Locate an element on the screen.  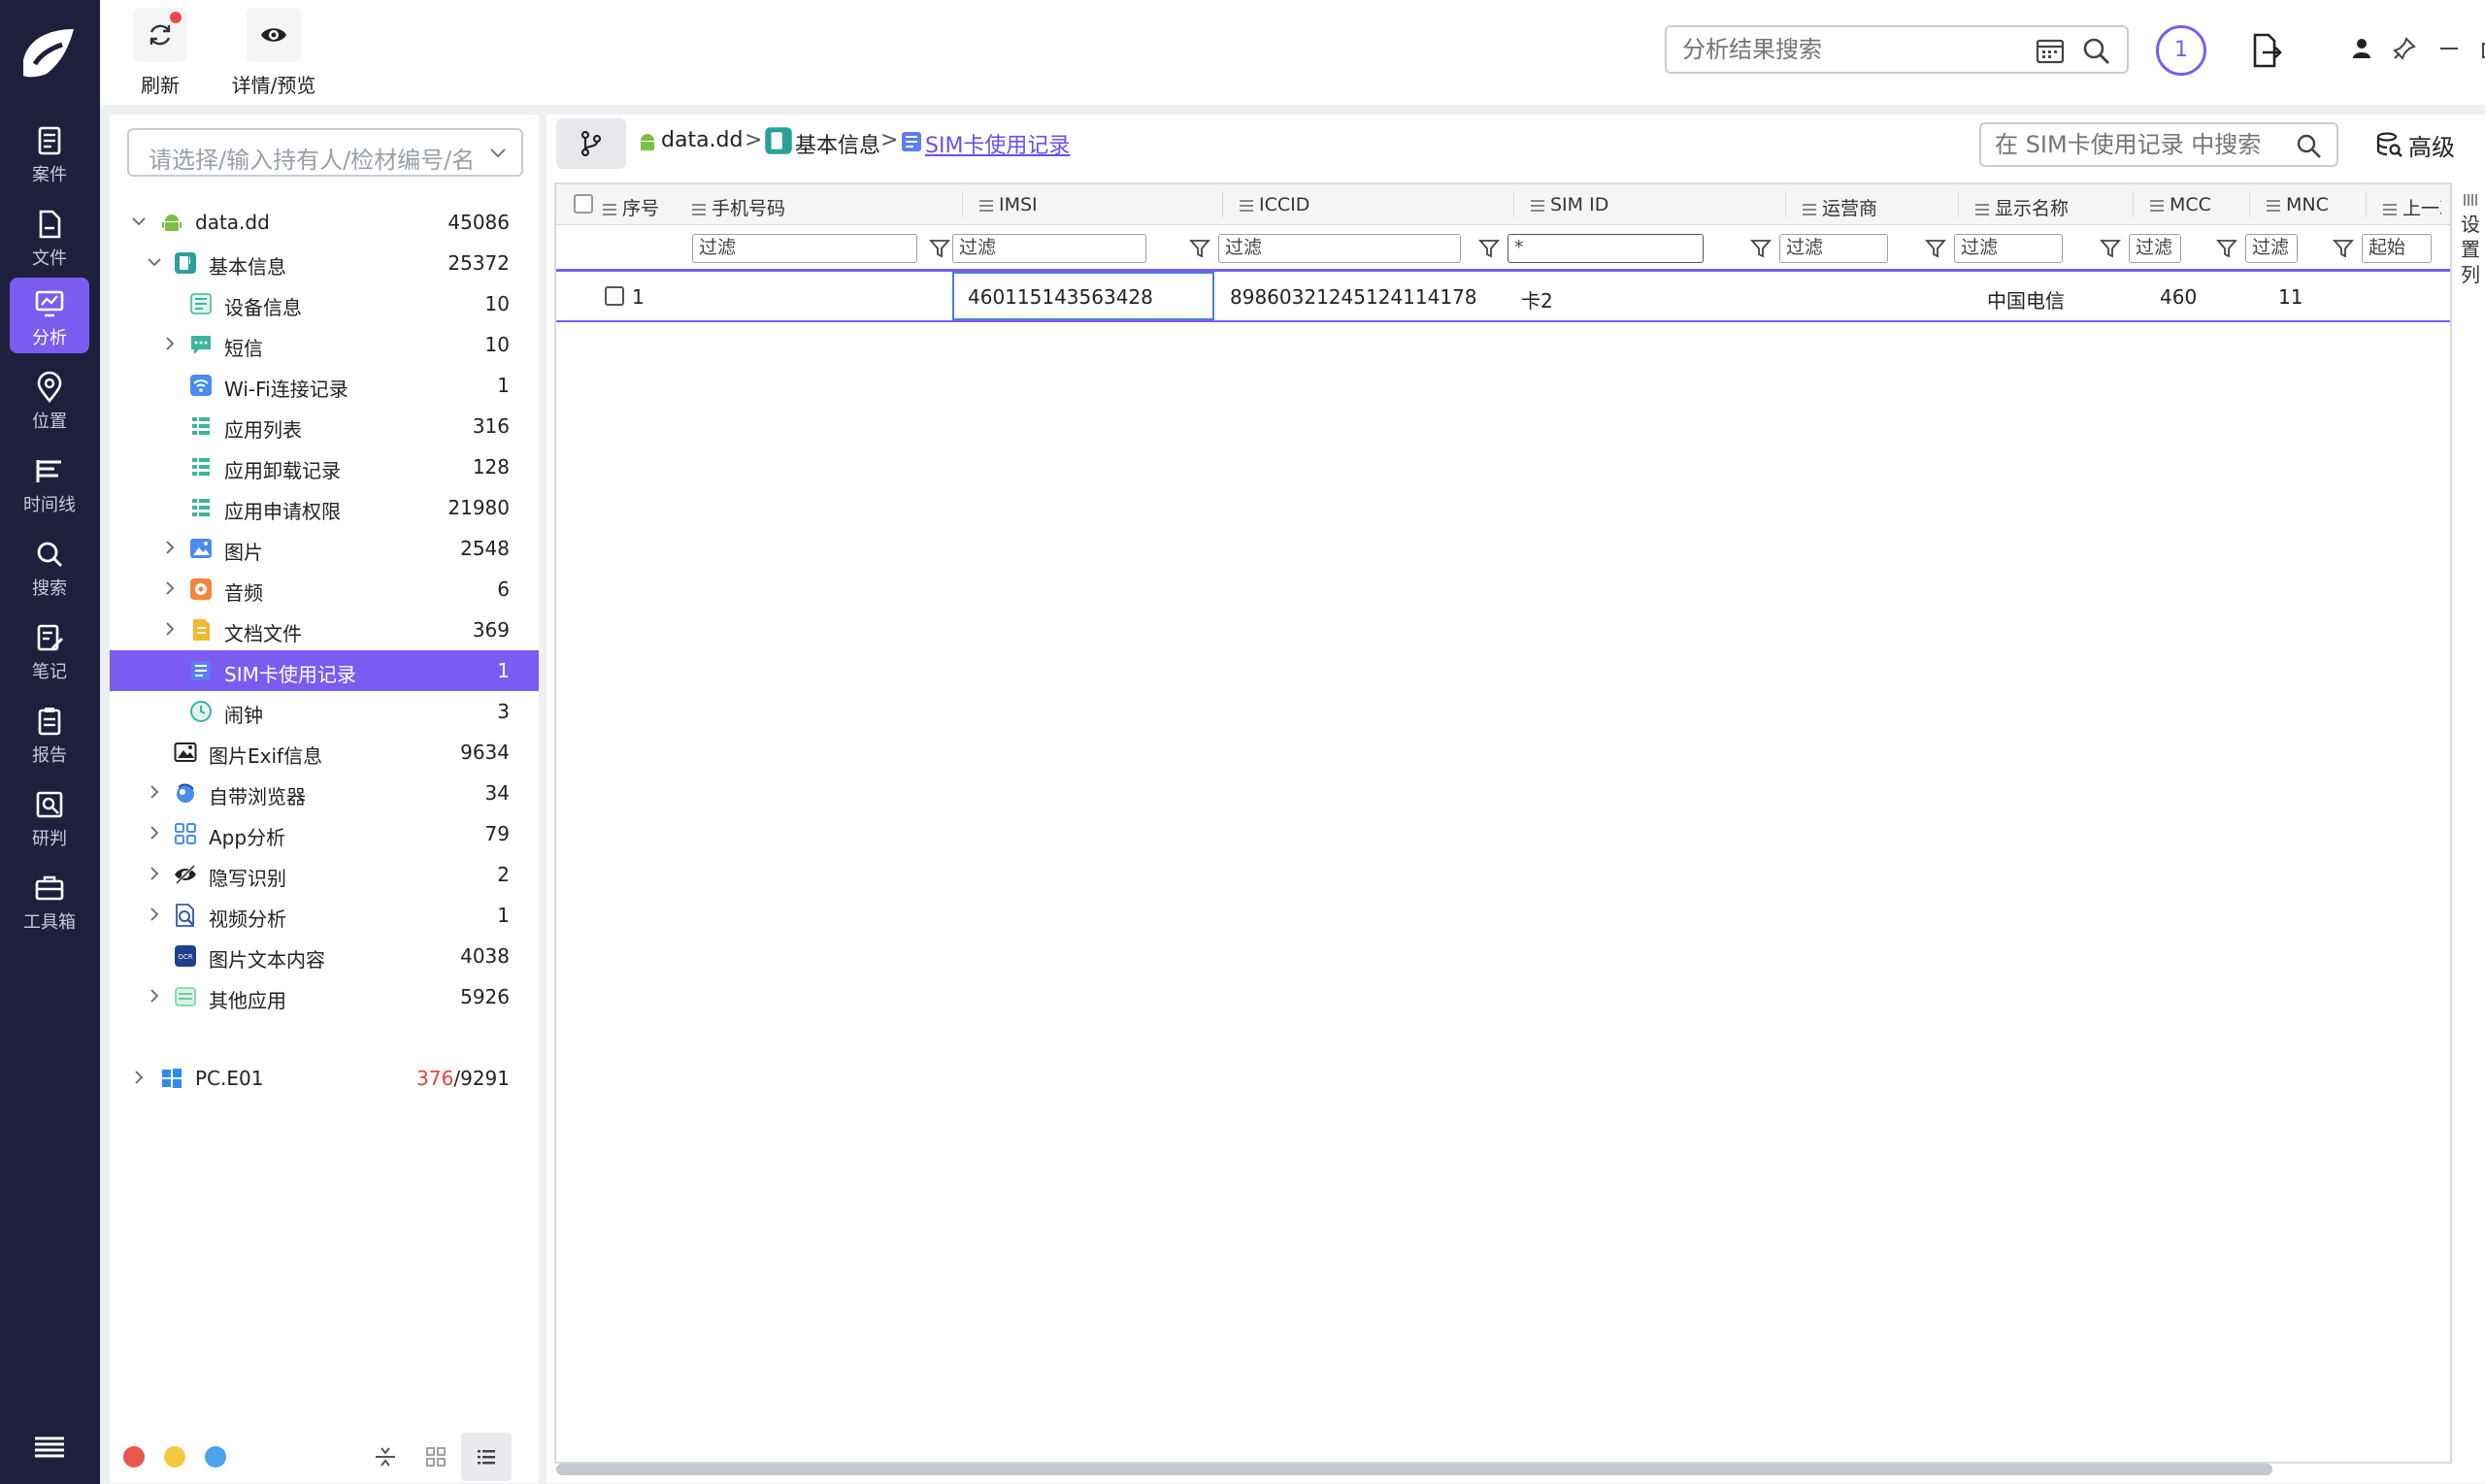
filter-mcc: 过滤 is located at coordinates (2155, 248).